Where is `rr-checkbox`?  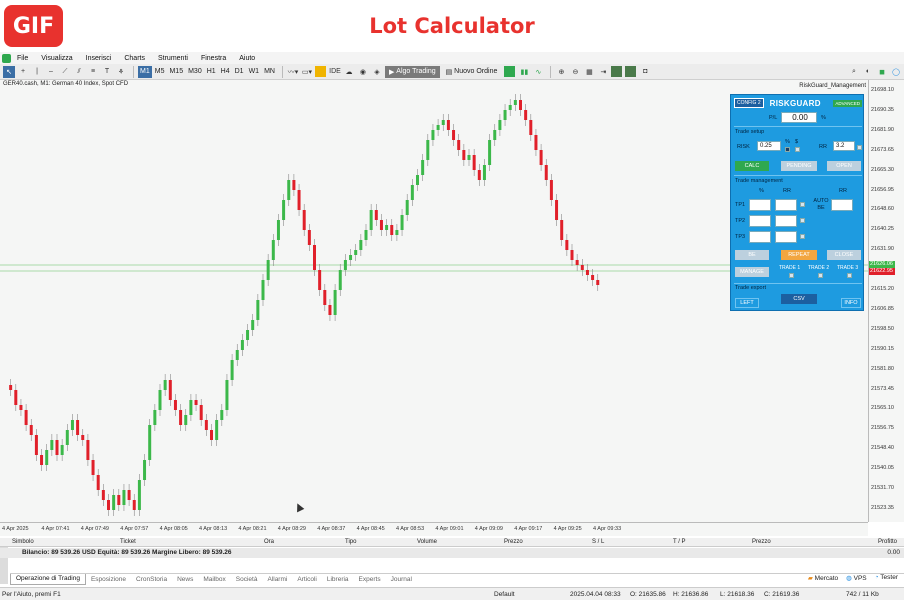 rr-checkbox is located at coordinates (859, 147).